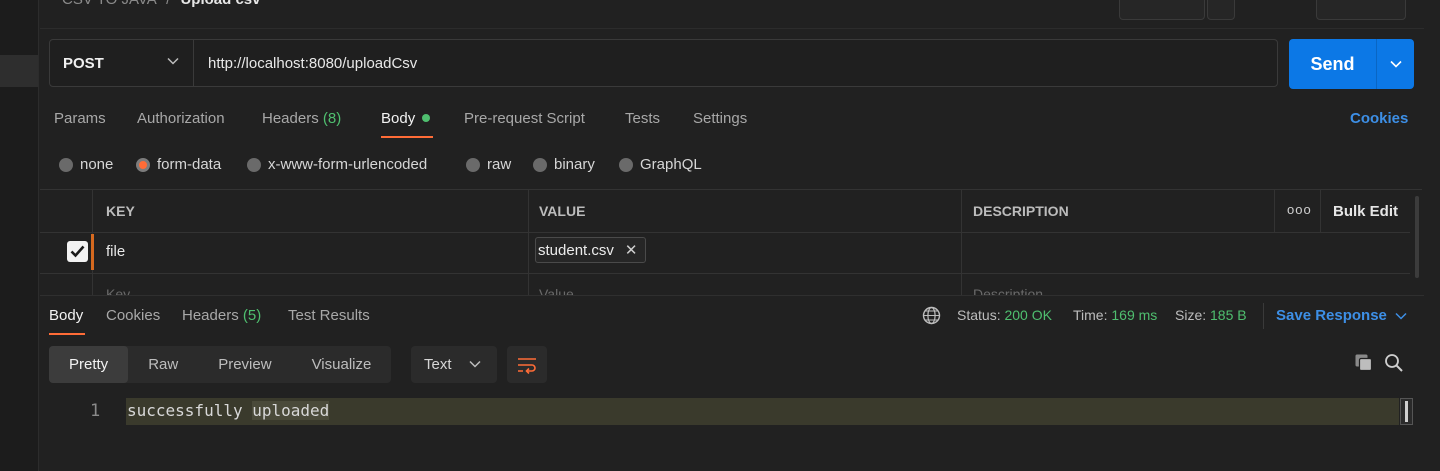 Image resolution: width=1440 pixels, height=471 pixels. What do you see at coordinates (1379, 118) in the screenshot?
I see `cookies-link: Cookies` at bounding box center [1379, 118].